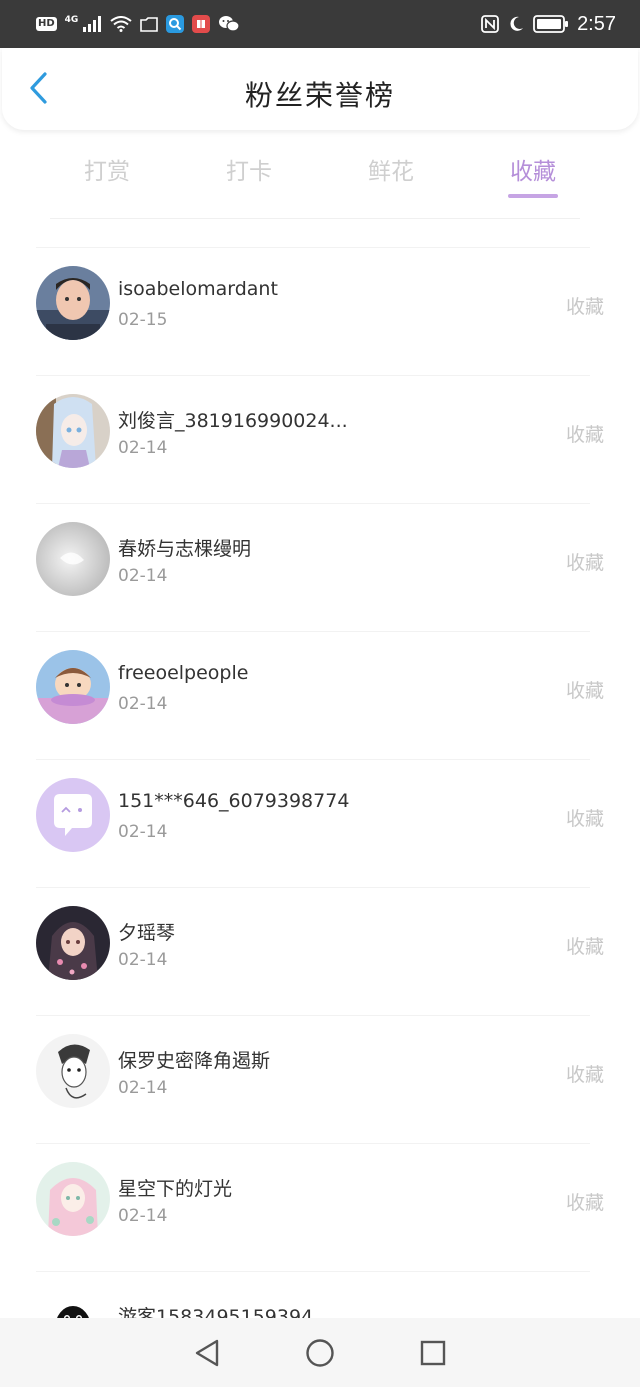 The height and width of the screenshot is (1387, 640). I want to click on active-tab-indicator, so click(533, 196).